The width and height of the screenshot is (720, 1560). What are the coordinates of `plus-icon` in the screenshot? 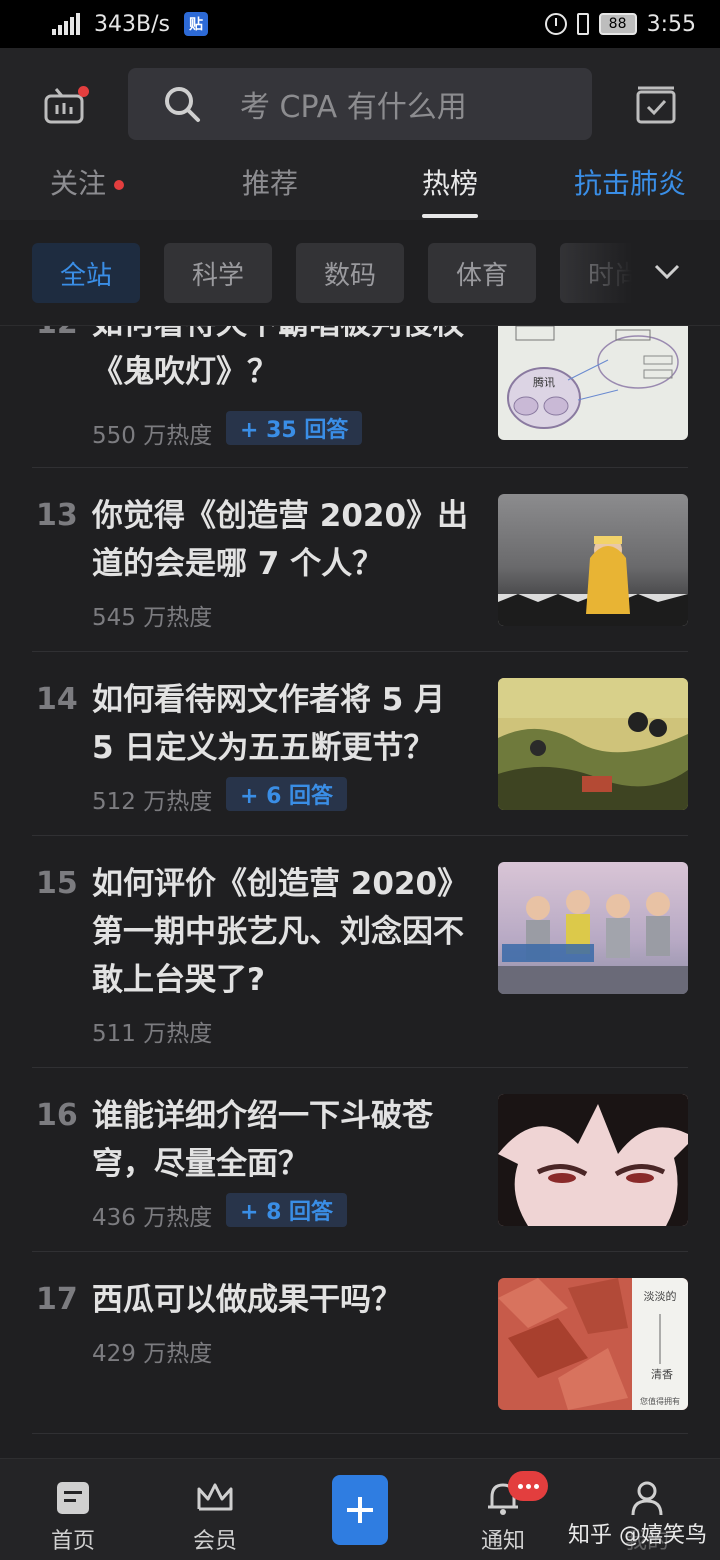 It's located at (360, 1510).